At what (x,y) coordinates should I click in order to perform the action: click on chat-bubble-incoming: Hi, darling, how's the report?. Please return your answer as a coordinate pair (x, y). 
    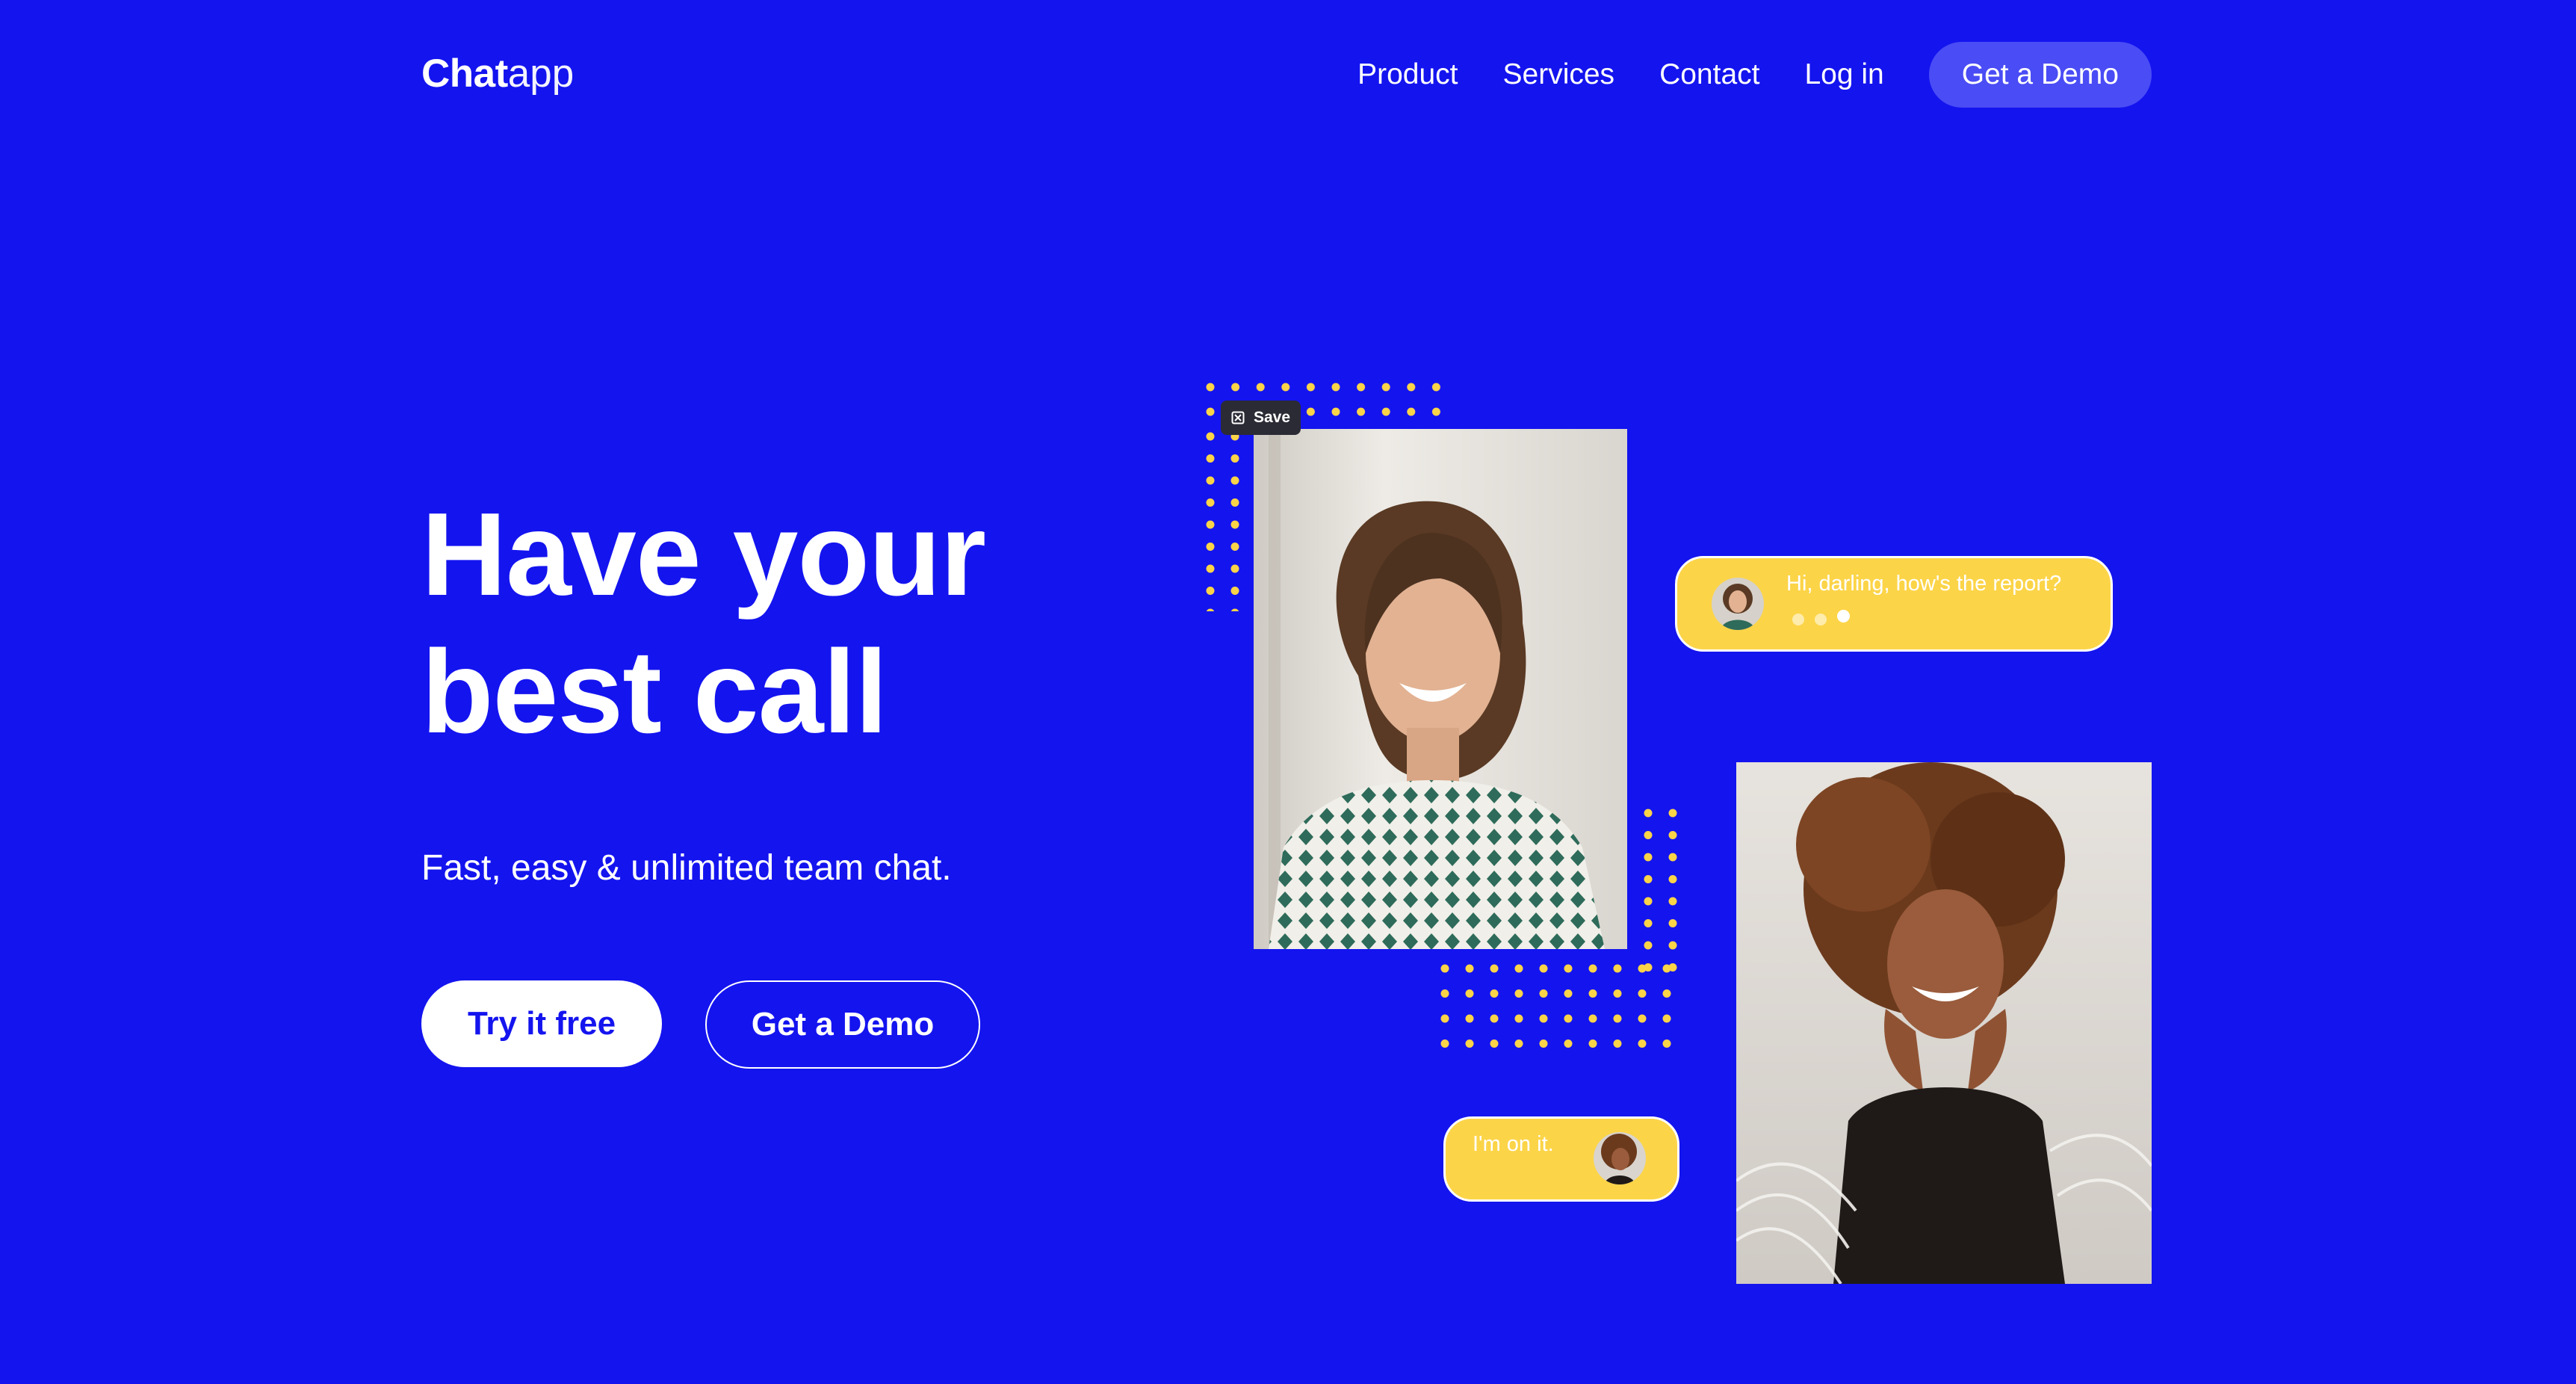
    Looking at the image, I should click on (1894, 604).